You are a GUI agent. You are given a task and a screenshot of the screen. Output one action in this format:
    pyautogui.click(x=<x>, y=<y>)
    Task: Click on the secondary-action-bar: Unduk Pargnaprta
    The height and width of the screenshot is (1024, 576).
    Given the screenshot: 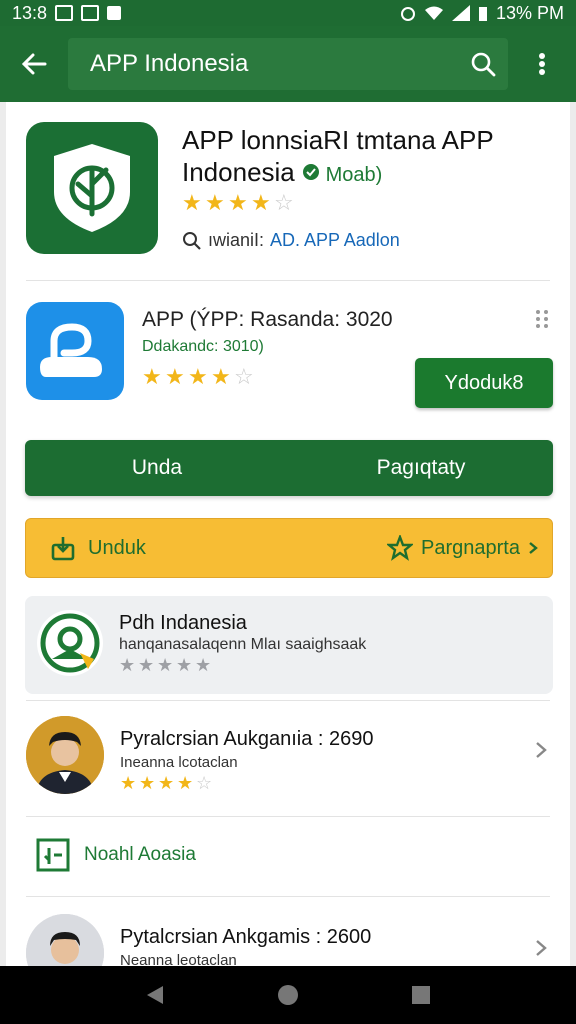 What is the action you would take?
    pyautogui.click(x=289, y=548)
    